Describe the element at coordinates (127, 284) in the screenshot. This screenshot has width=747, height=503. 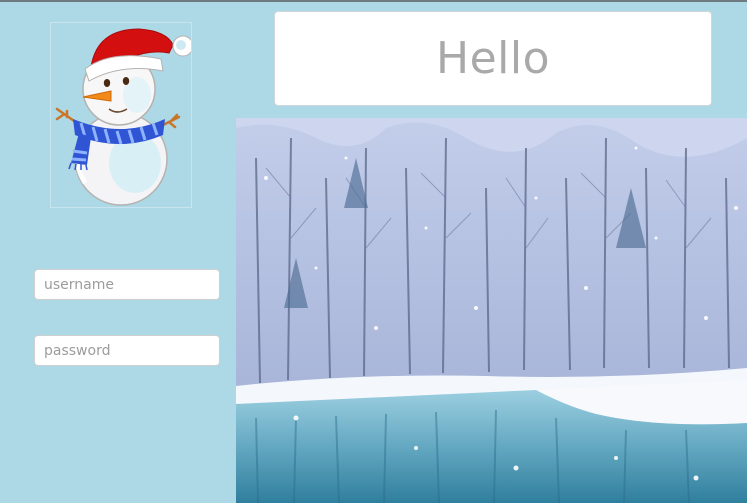
I see `username-input` at that location.